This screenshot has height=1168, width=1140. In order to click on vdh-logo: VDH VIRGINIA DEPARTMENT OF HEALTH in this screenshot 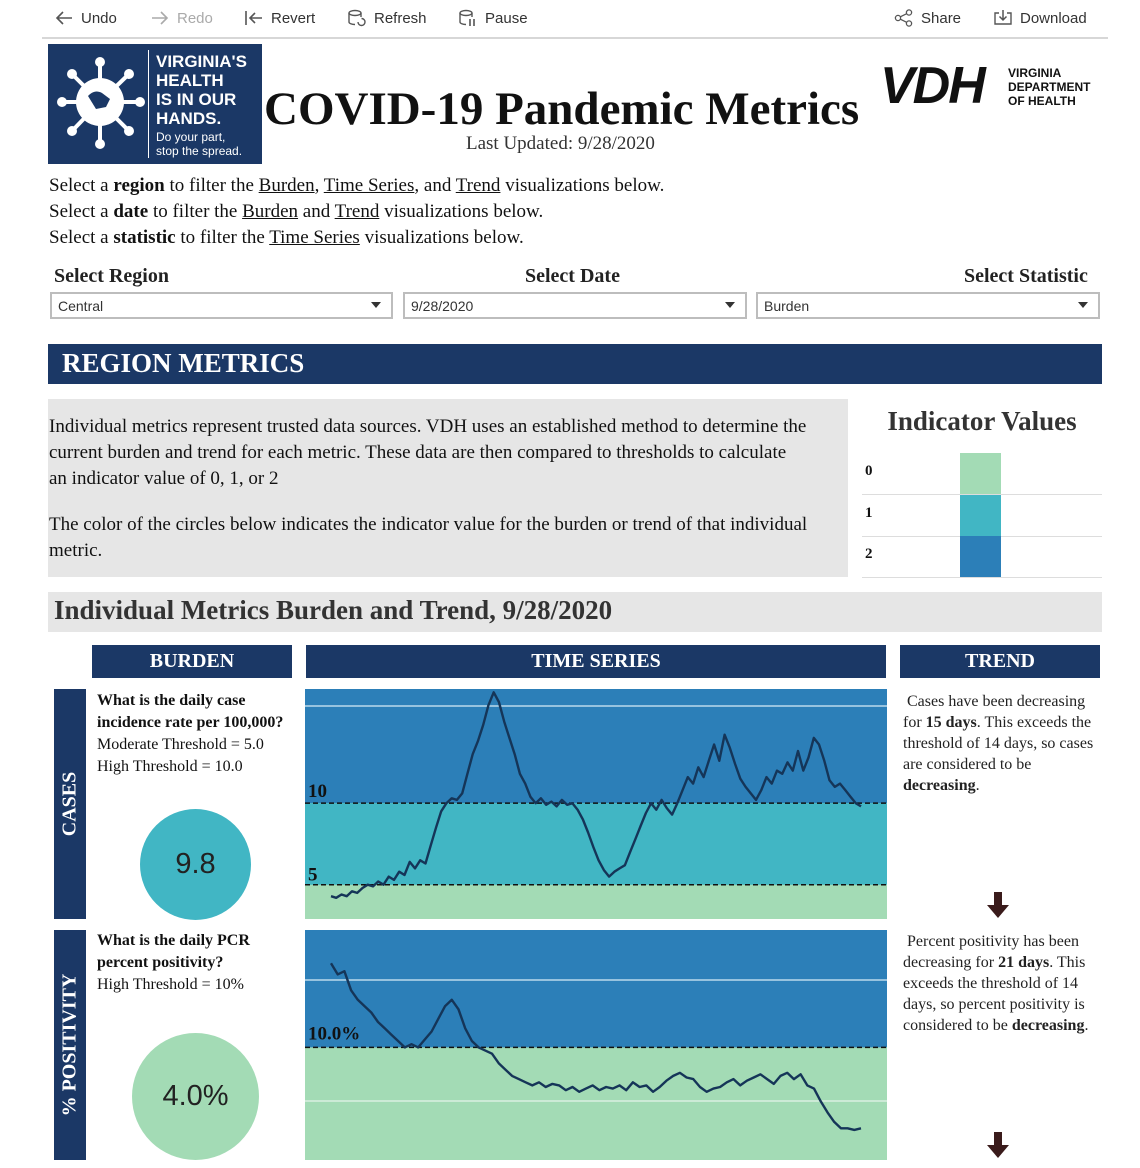, I will do `click(987, 86)`.